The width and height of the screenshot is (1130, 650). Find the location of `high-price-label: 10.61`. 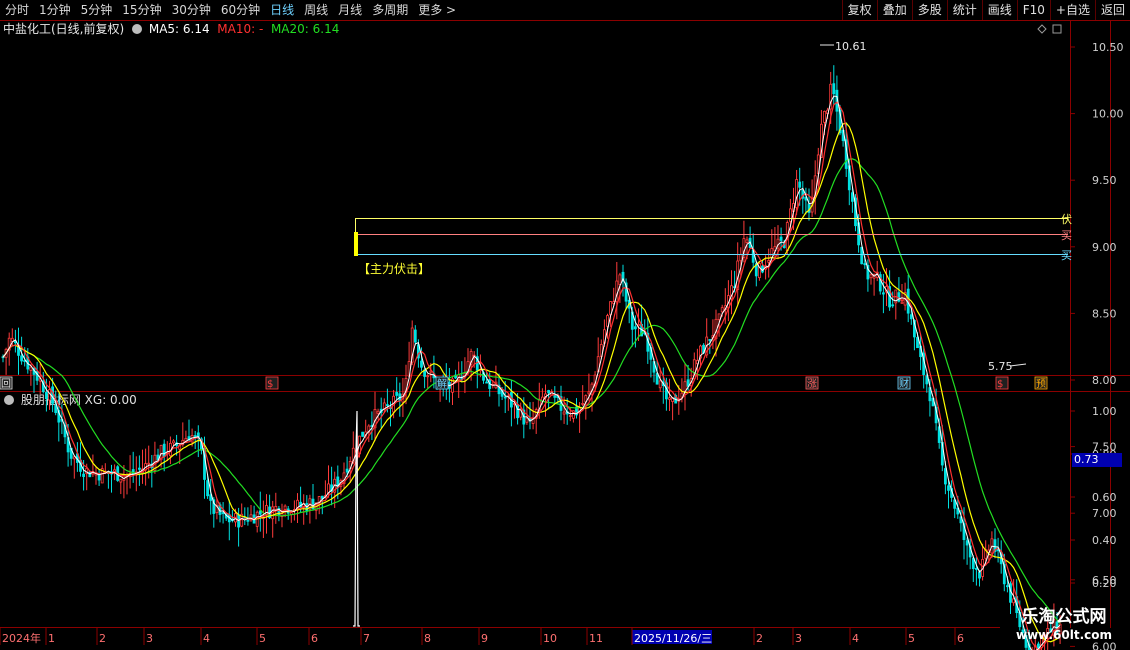

high-price-label: 10.61 is located at coordinates (851, 46).